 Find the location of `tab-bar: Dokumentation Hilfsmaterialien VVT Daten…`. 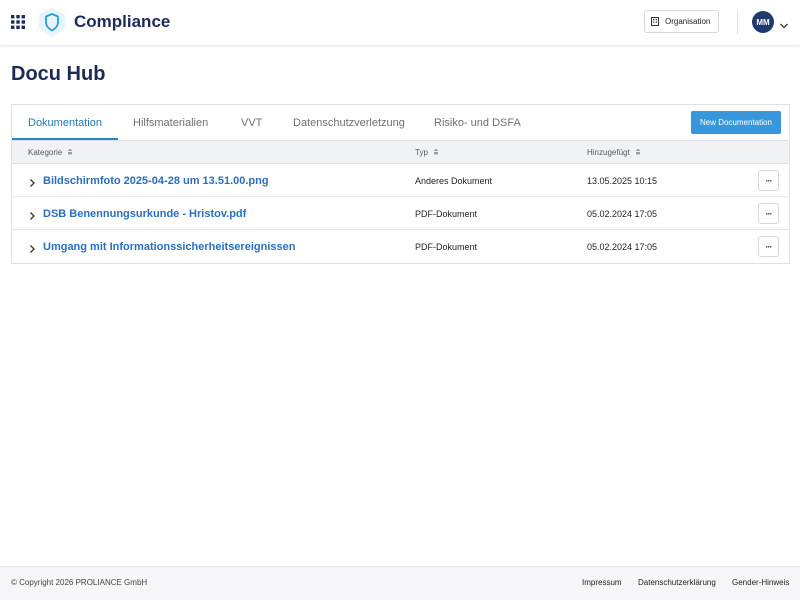

tab-bar: Dokumentation Hilfsmaterialien VVT Daten… is located at coordinates (400, 123).